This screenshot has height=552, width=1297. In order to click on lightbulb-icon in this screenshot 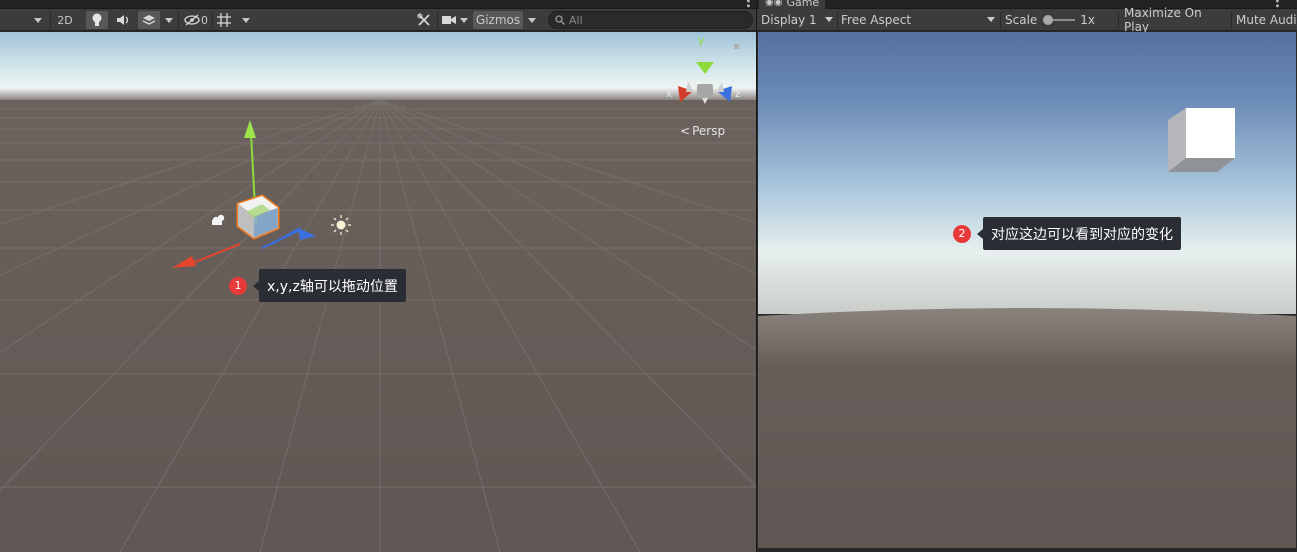, I will do `click(97, 19)`.